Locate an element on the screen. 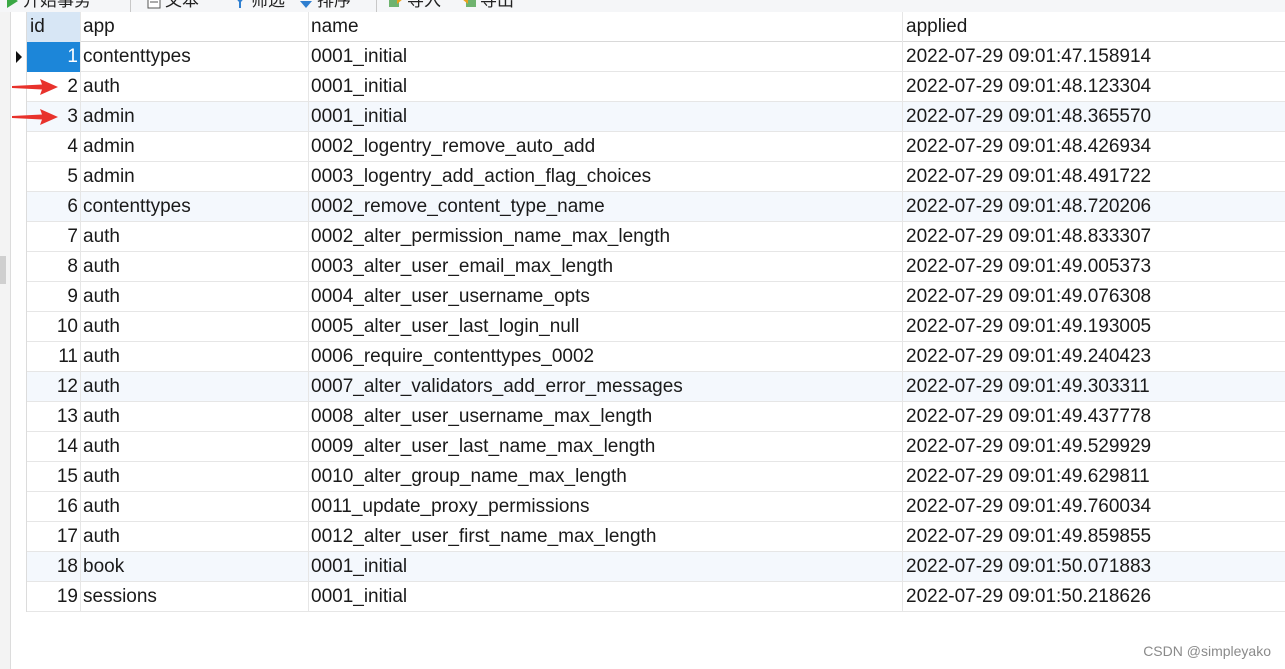 The width and height of the screenshot is (1285, 669). cell-name: 0012_alter_user_first_name_max_length is located at coordinates (606, 537).